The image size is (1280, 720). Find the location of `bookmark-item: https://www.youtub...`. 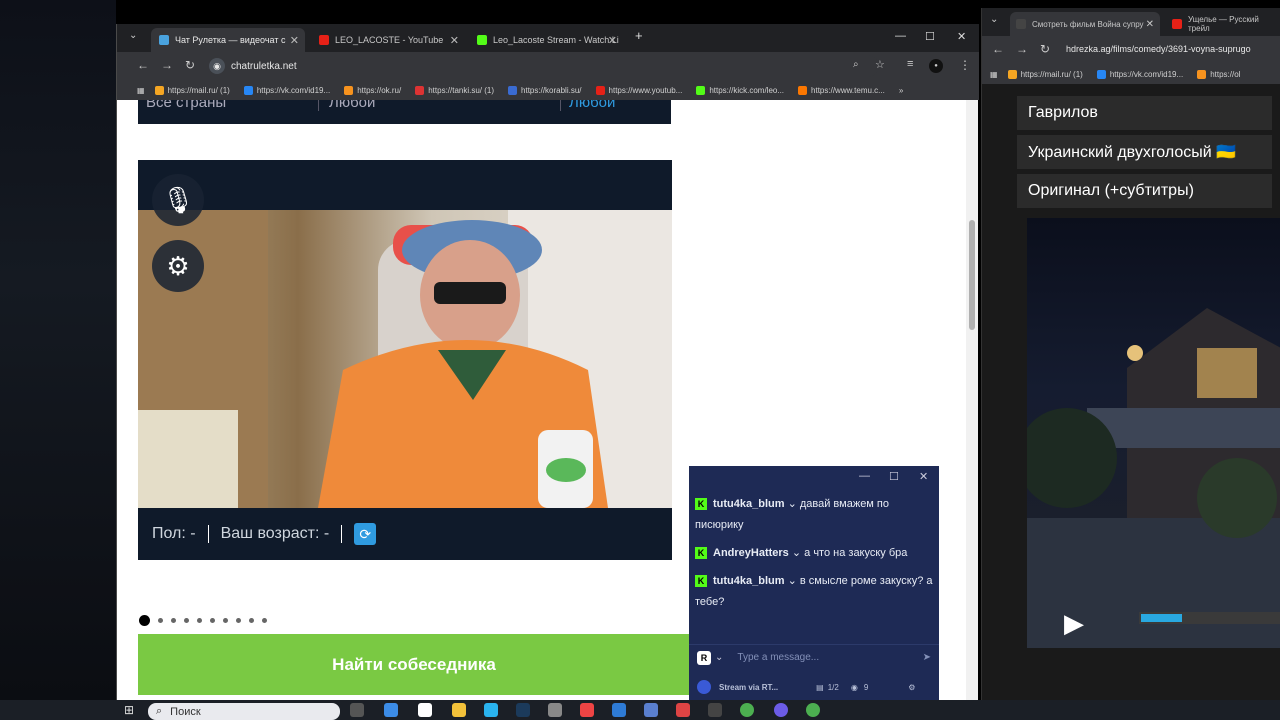

bookmark-item: https://www.youtub... is located at coordinates (638, 90).